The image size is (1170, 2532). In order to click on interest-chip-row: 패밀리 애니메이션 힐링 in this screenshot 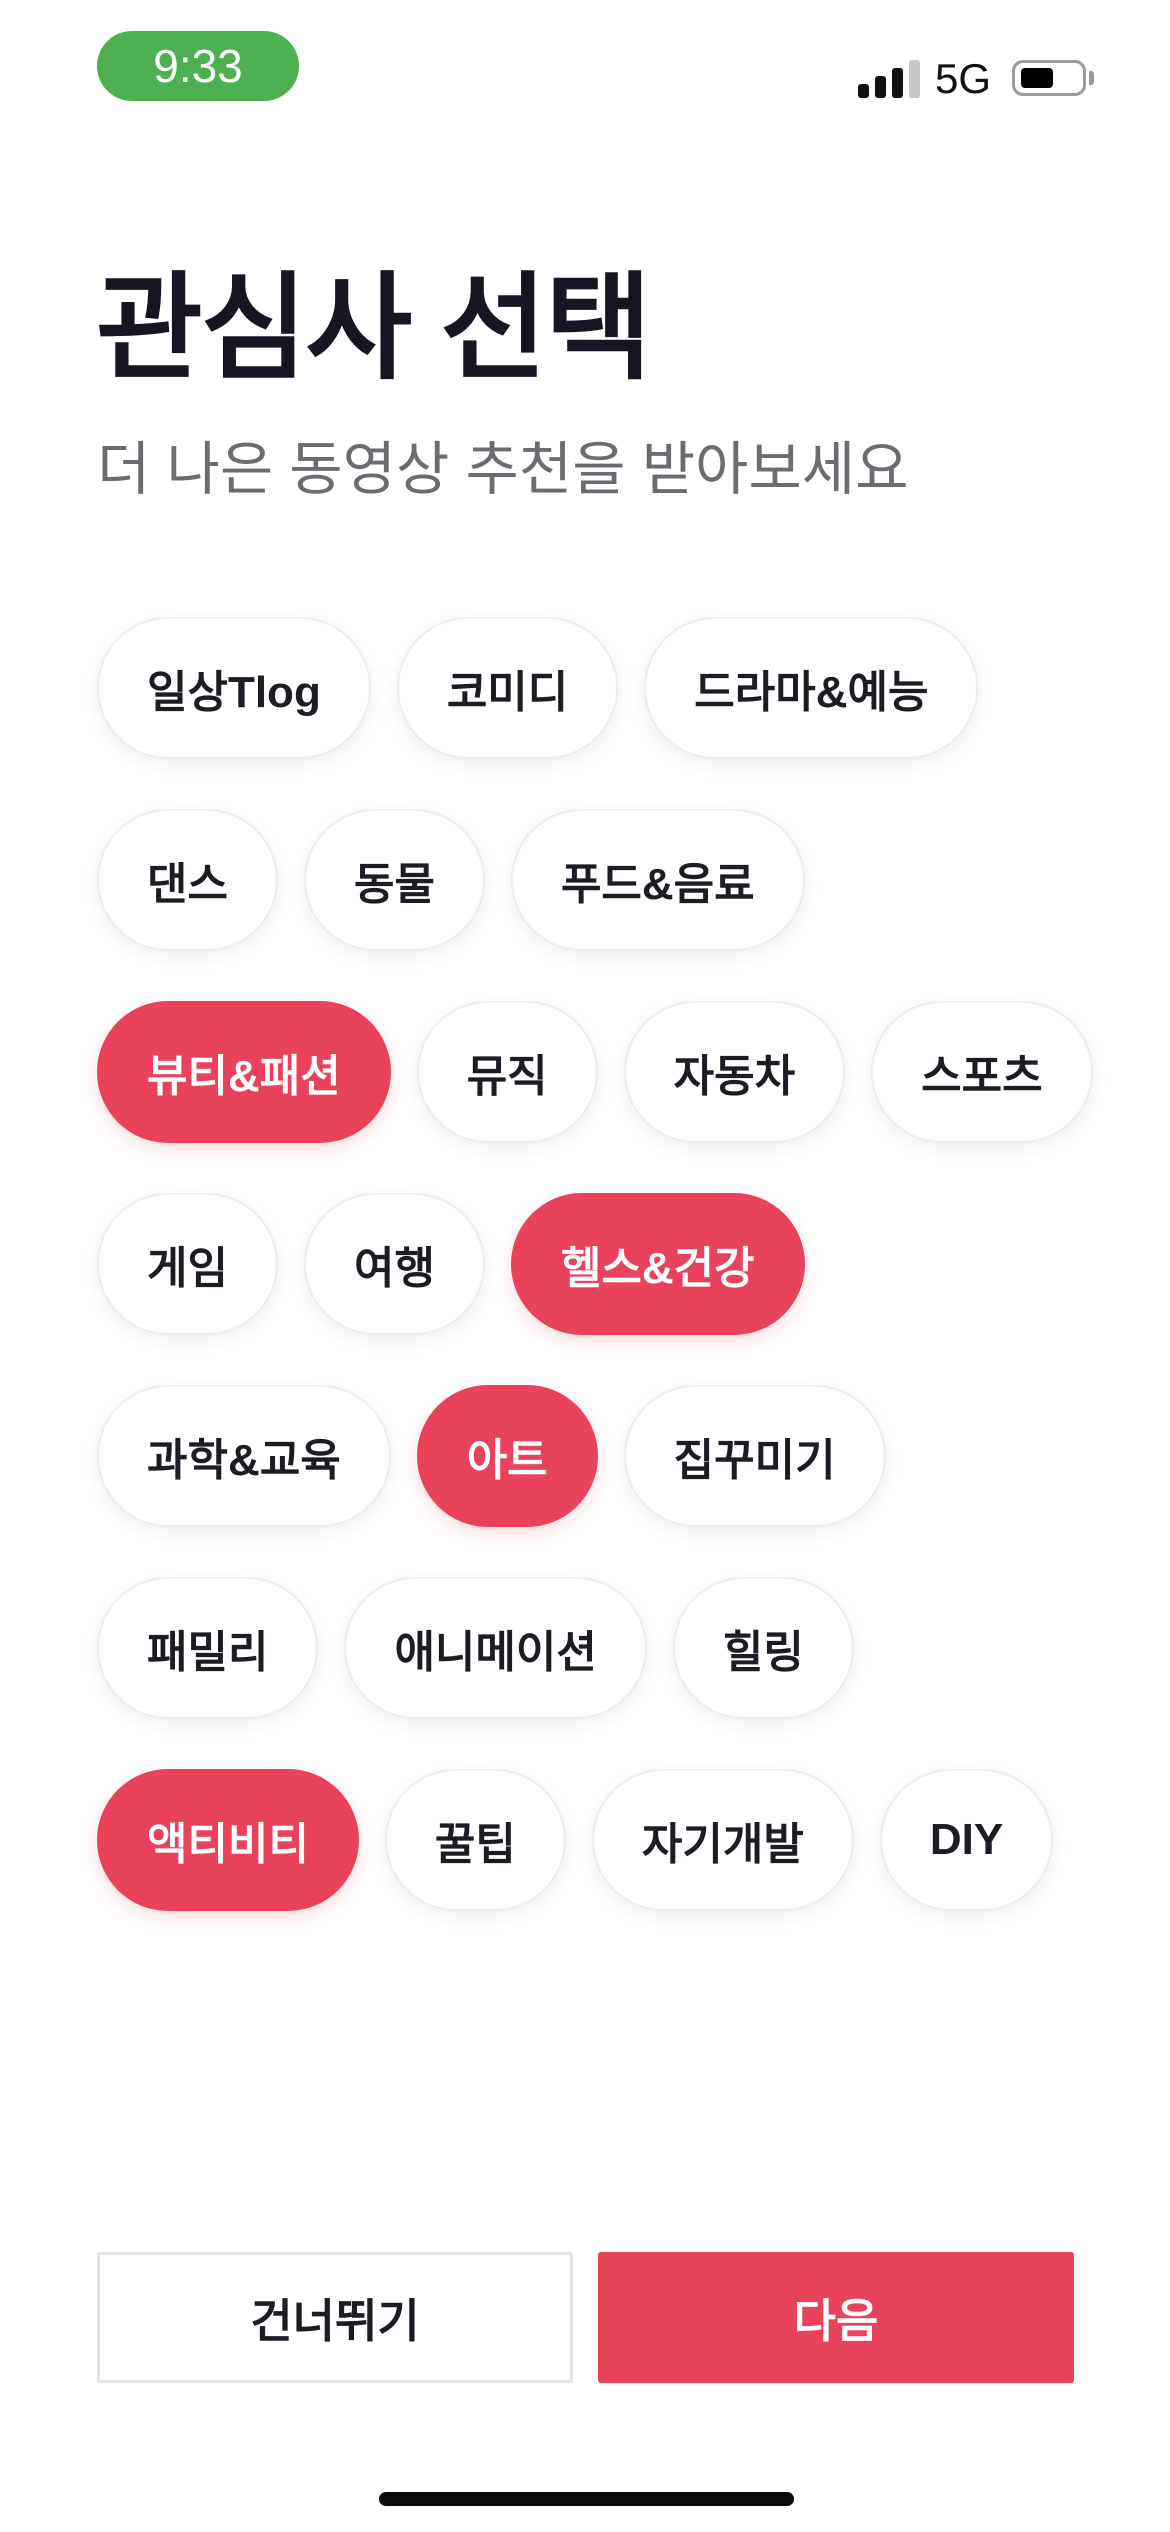, I will do `click(597, 1648)`.